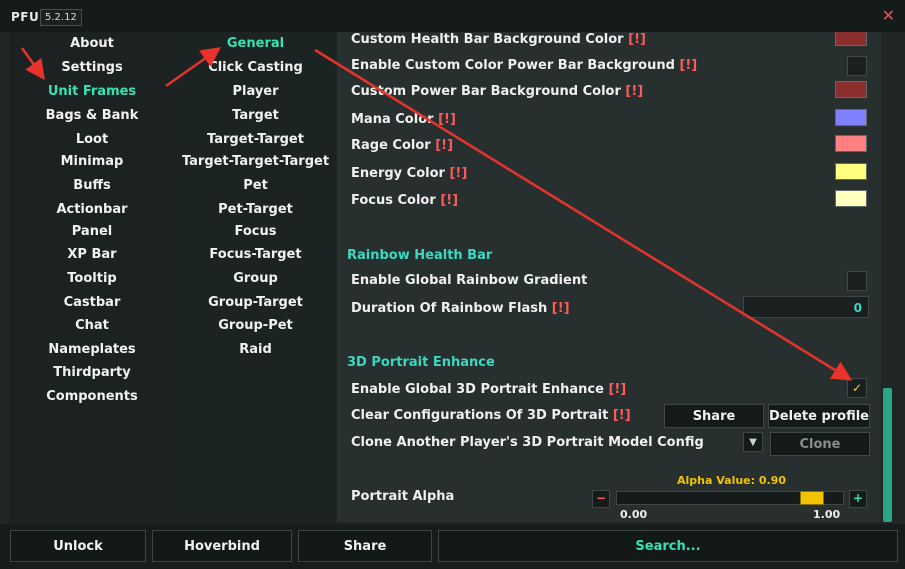  What do you see at coordinates (92, 303) in the screenshot?
I see `nav1-item: Castbar` at bounding box center [92, 303].